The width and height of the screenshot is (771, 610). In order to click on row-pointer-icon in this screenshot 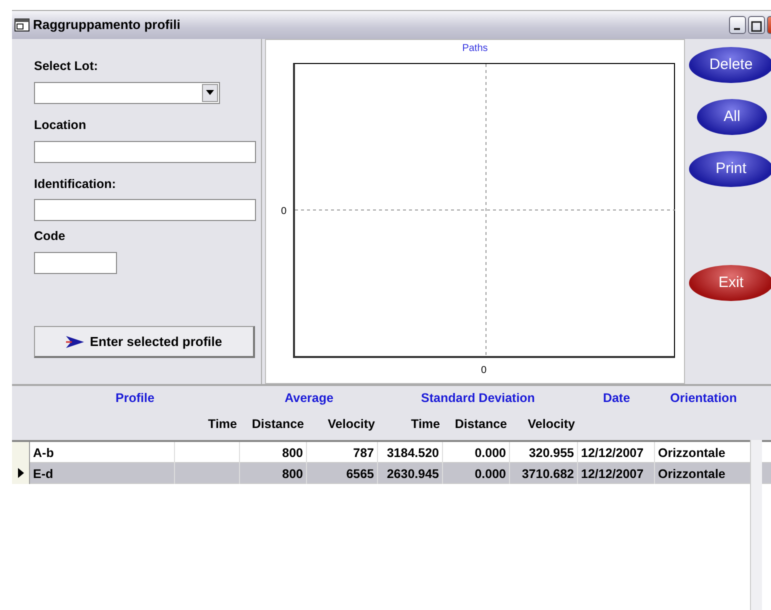, I will do `click(21, 473)`.